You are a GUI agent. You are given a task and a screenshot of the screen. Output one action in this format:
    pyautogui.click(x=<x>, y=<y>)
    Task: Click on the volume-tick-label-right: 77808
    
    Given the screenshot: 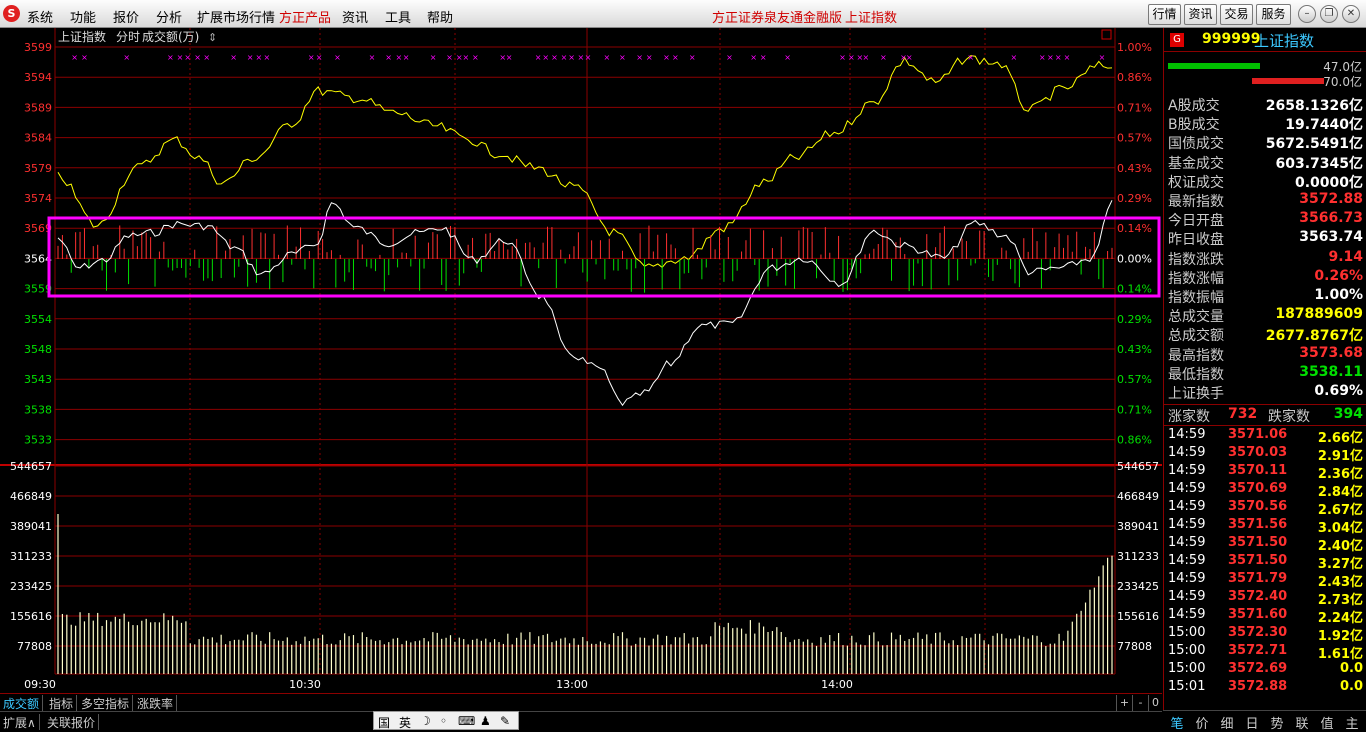 What is the action you would take?
    pyautogui.click(x=1134, y=646)
    